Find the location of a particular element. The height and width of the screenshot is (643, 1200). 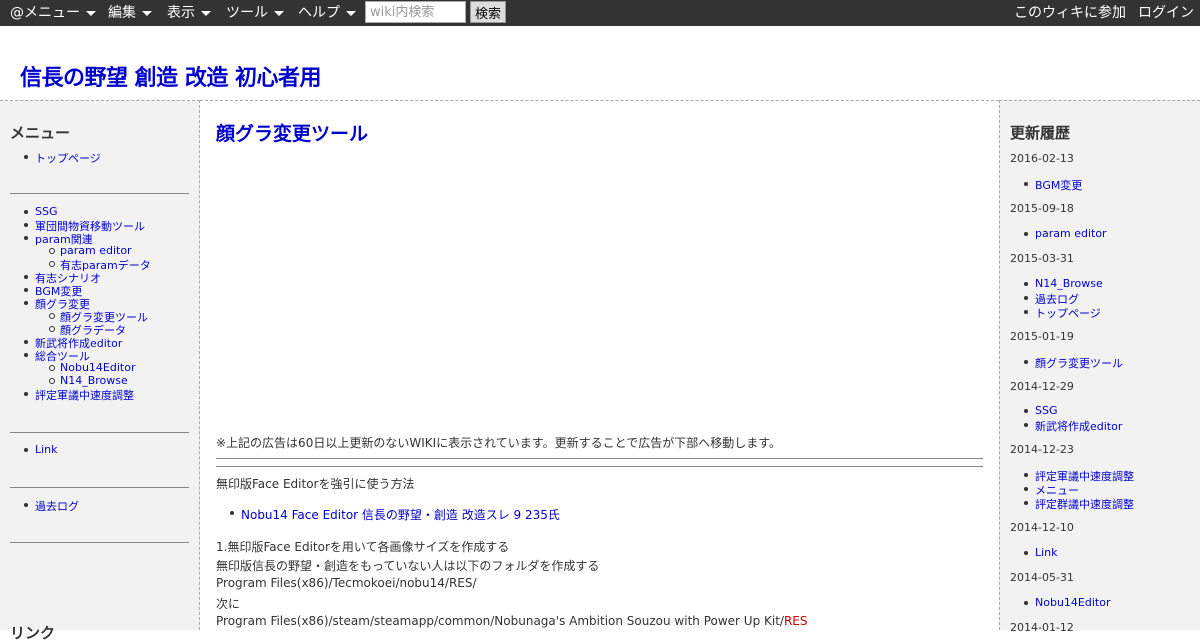

history-date: 2016-02-13 is located at coordinates (1042, 158).